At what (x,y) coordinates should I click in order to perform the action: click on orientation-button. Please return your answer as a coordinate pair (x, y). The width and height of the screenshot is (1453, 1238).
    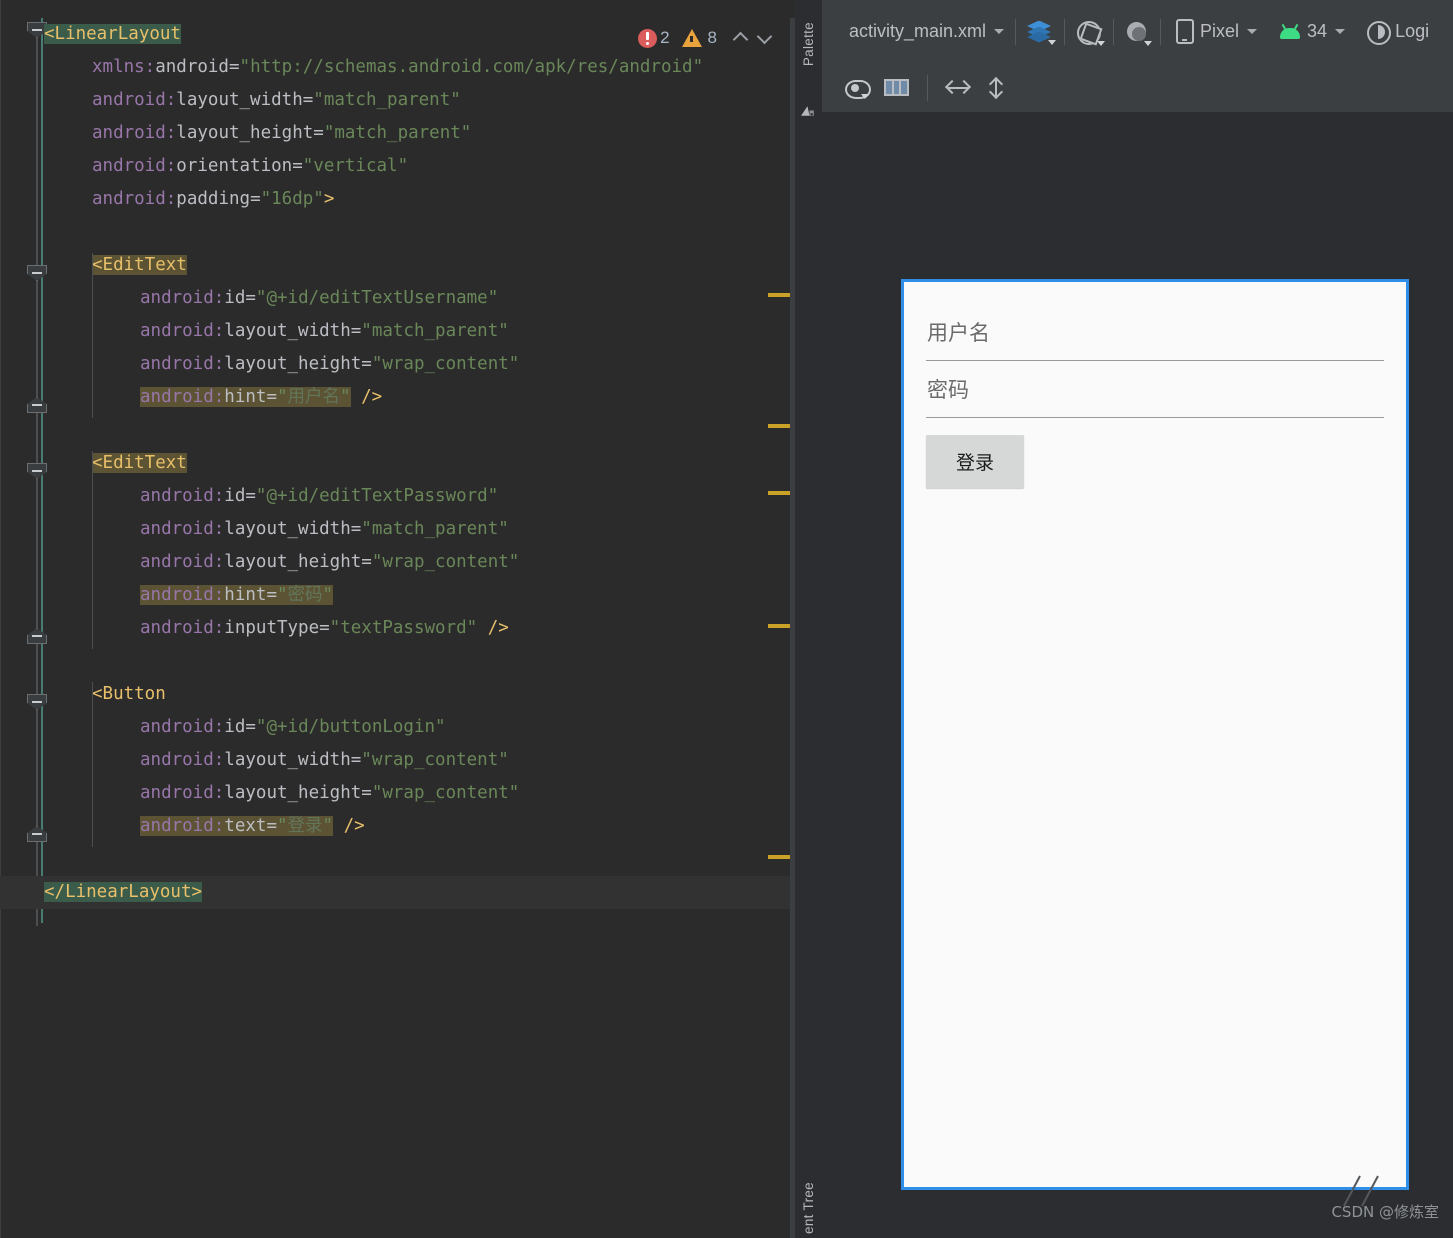
    Looking at the image, I should click on (1089, 32).